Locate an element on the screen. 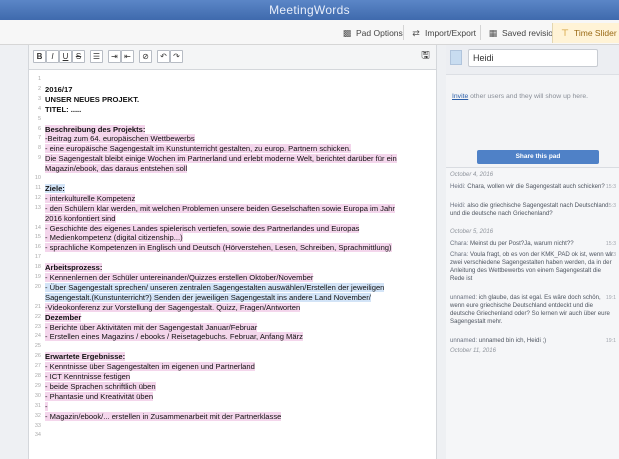 The height and width of the screenshot is (459, 619). editor-line: 3 UNSER NEUES PROJEKT. is located at coordinates (232, 99).